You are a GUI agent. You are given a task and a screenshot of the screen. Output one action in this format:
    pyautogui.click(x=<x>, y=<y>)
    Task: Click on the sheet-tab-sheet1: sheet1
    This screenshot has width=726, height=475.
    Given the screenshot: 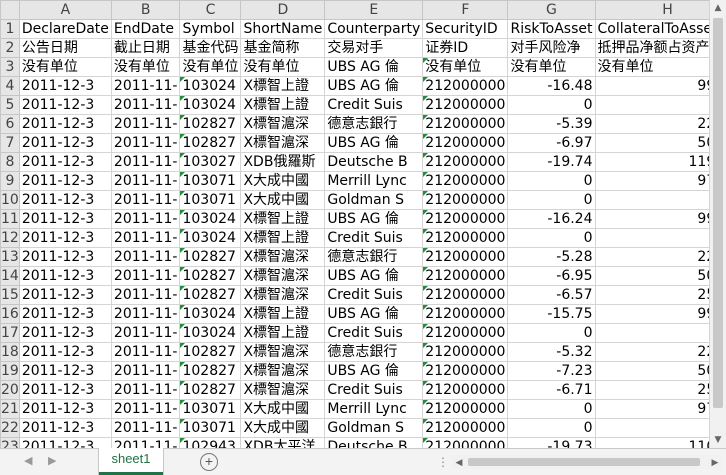 What is the action you would take?
    pyautogui.click(x=131, y=461)
    